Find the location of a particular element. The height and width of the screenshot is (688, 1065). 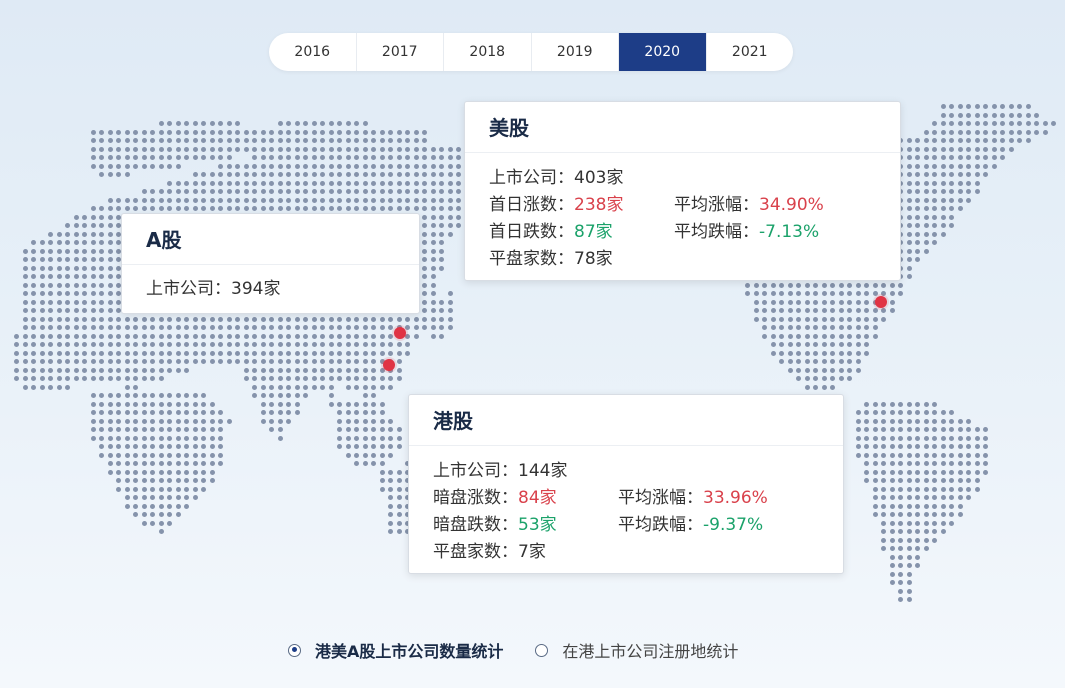

newyork-marker is located at coordinates (881, 302).